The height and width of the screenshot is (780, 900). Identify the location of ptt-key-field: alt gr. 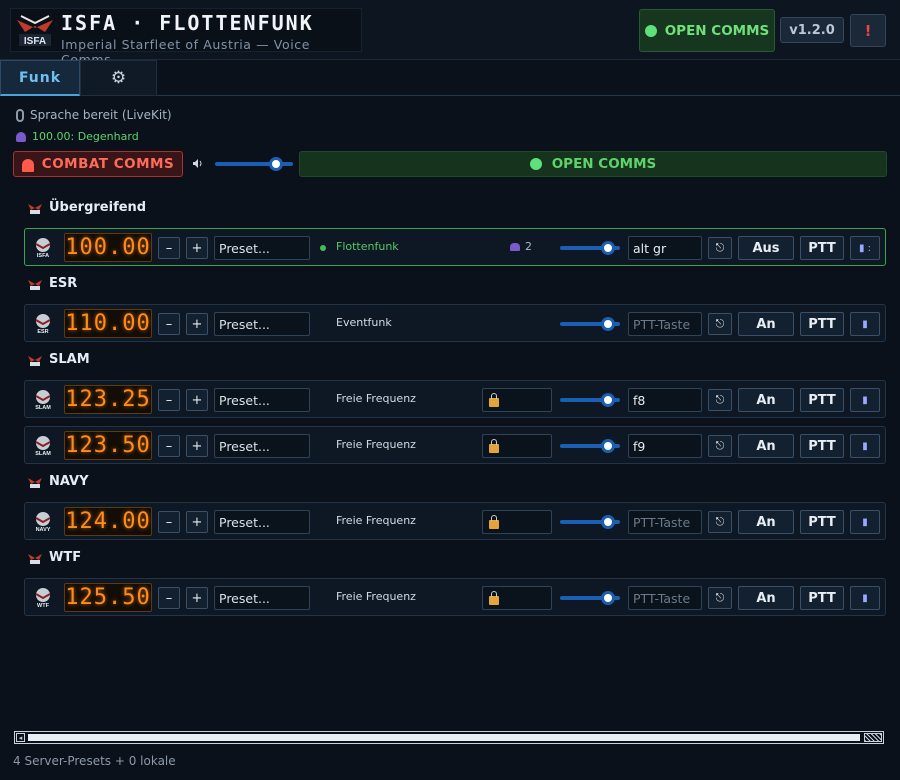
(665, 248).